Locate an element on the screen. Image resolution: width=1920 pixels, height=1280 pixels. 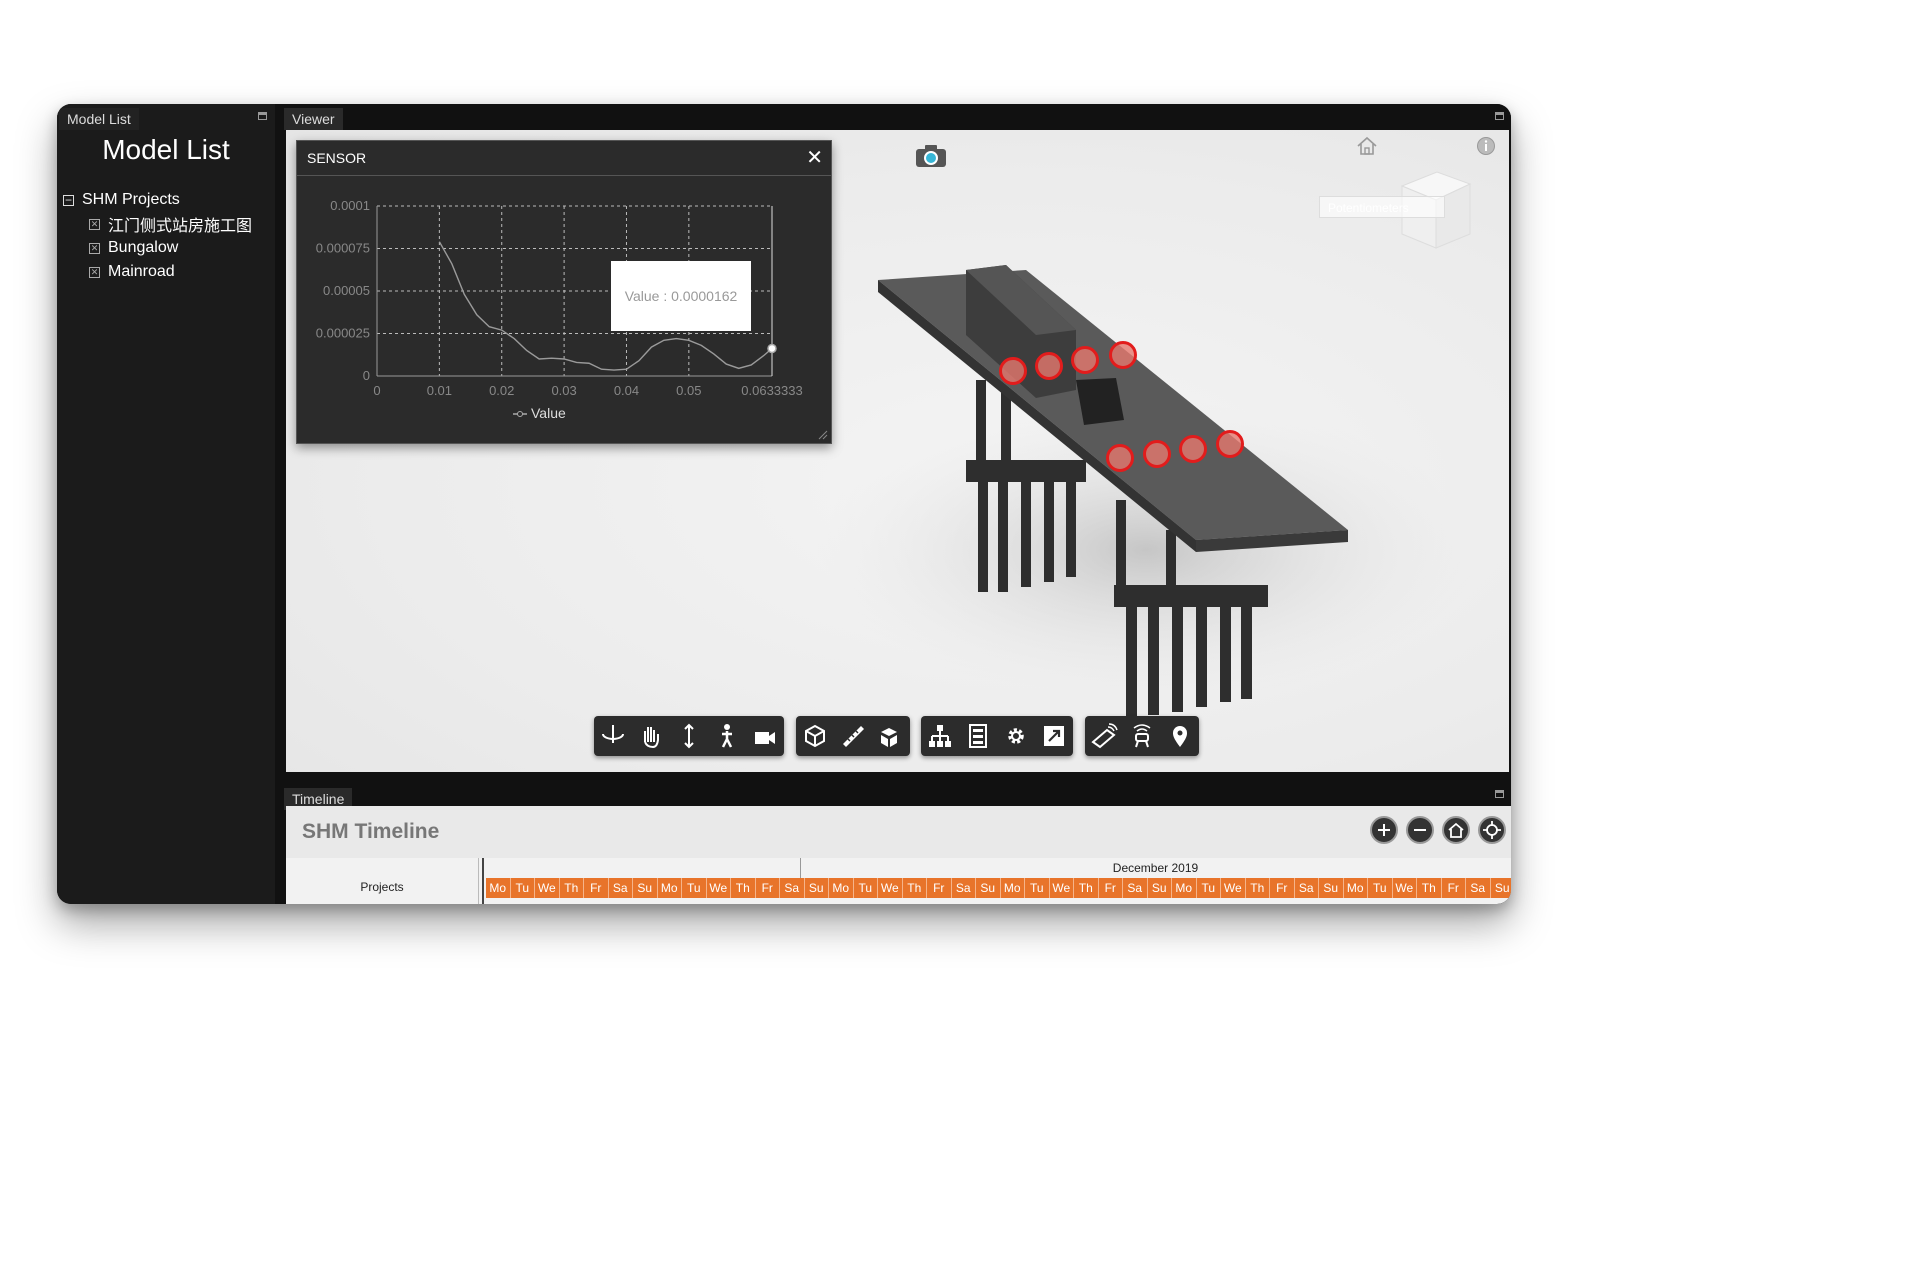
tree-root: − SHM Projects is located at coordinates (157, 200).